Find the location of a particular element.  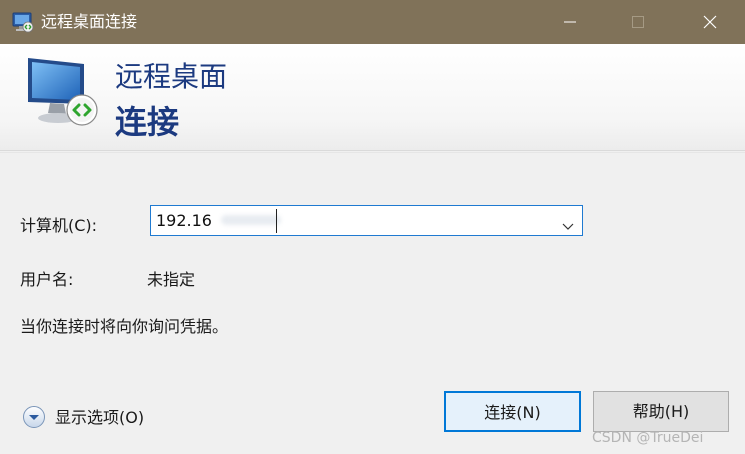

minimize-button is located at coordinates (570, 22).